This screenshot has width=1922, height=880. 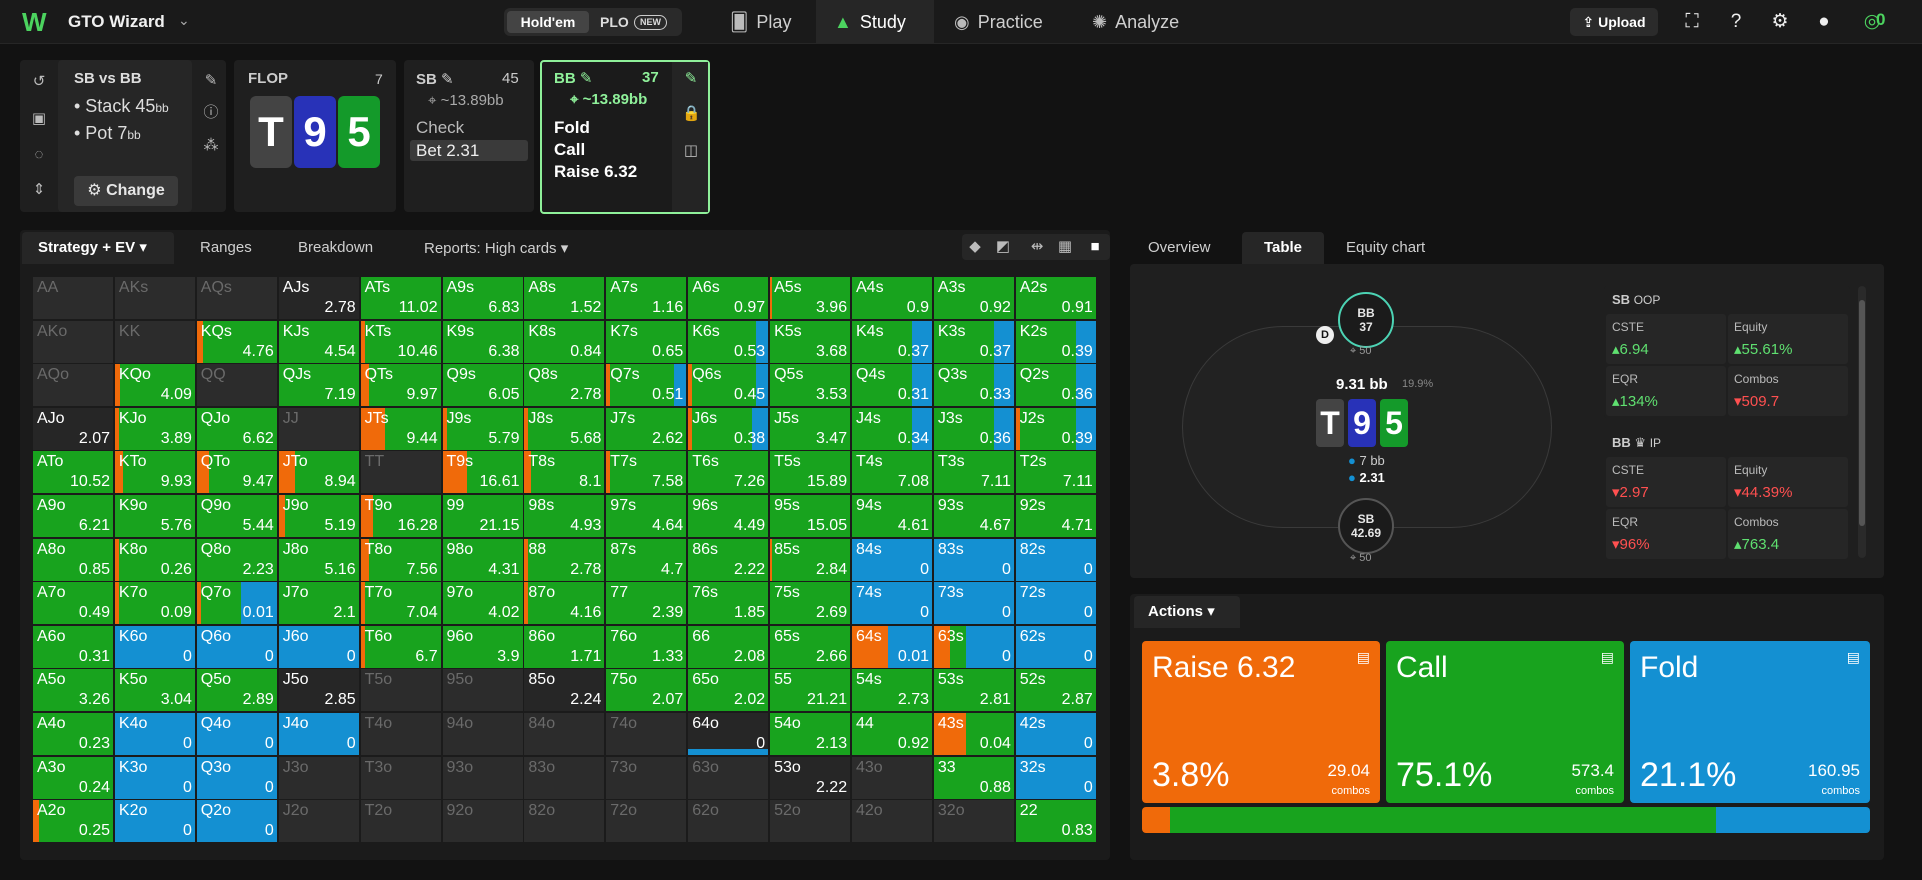 I want to click on tab-table: Table, so click(x=1283, y=248).